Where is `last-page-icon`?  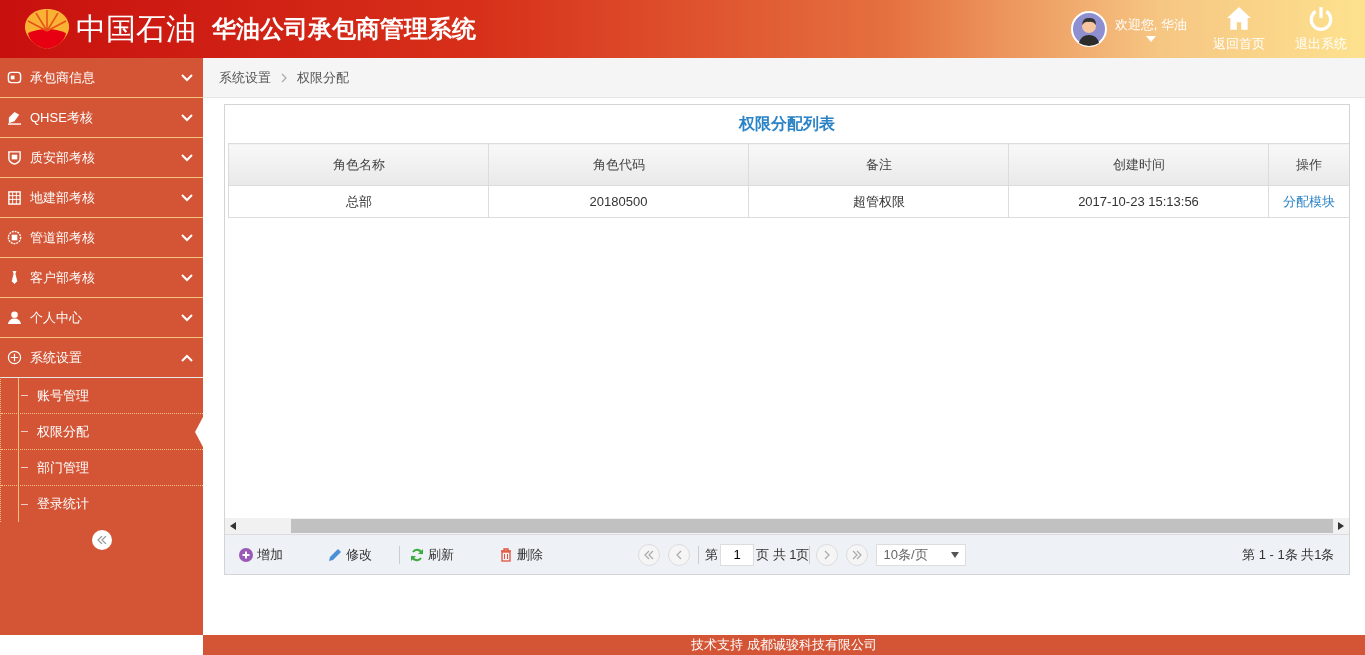 last-page-icon is located at coordinates (857, 554).